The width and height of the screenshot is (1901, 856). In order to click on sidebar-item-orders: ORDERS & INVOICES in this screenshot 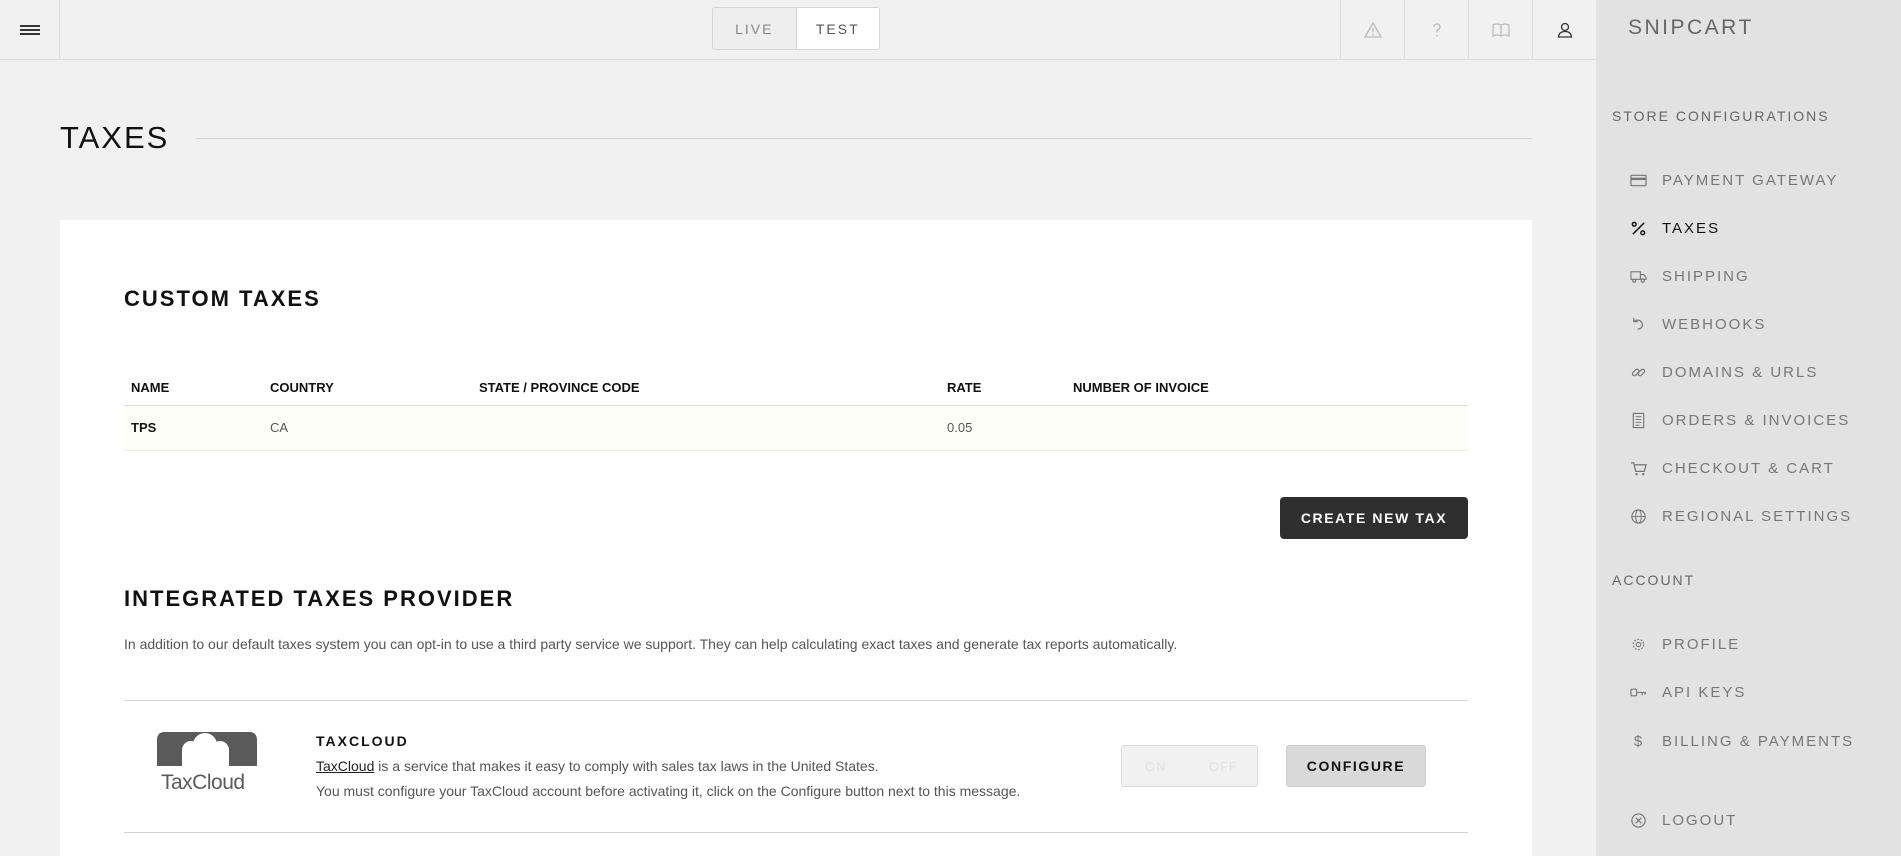, I will do `click(1739, 420)`.